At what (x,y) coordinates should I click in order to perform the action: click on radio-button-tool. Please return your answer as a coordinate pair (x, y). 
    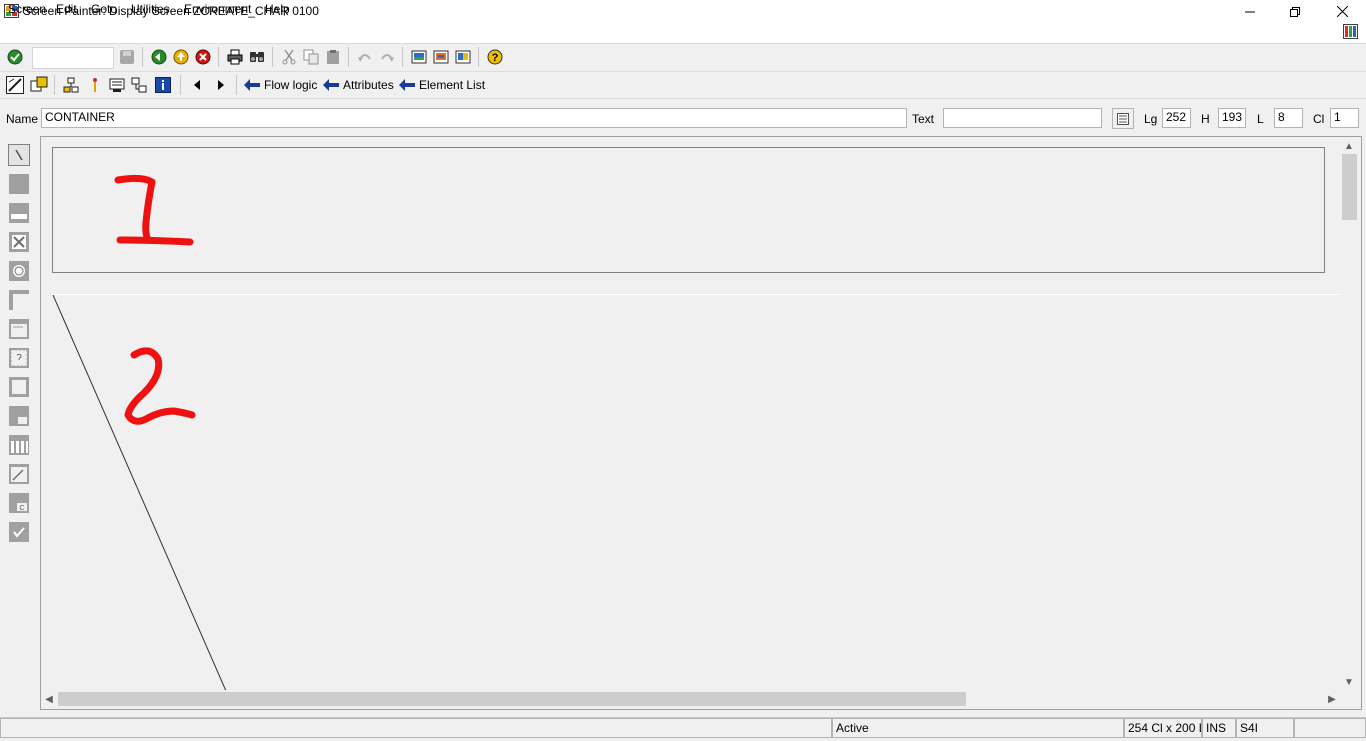
    Looking at the image, I should click on (19, 271).